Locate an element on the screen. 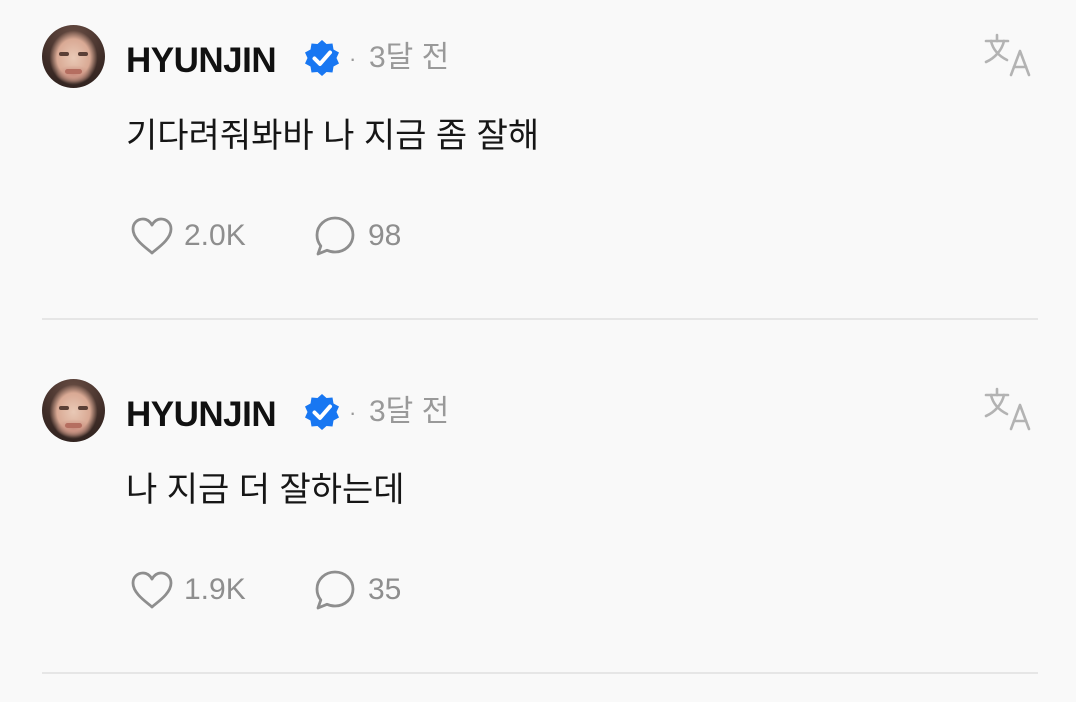  like-count: 1.9K is located at coordinates (215, 589).